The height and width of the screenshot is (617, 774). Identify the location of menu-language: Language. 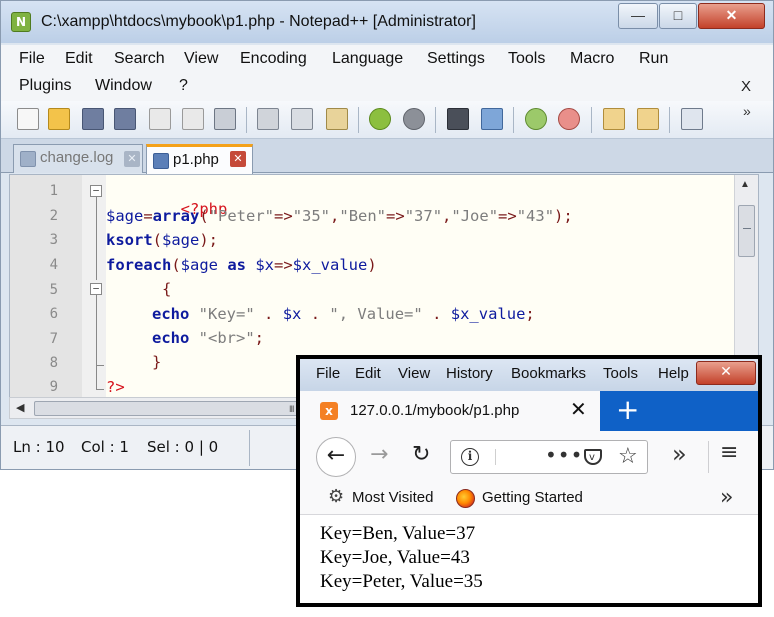
(367, 59).